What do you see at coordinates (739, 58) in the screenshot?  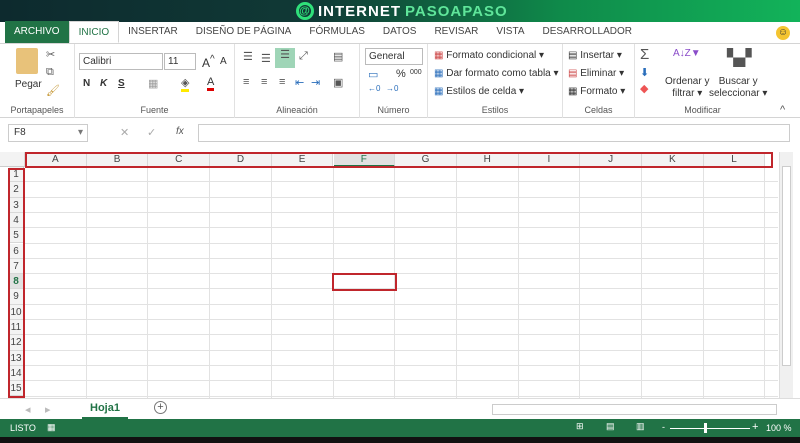 I see `binoculars-icon: ▚▞` at bounding box center [739, 58].